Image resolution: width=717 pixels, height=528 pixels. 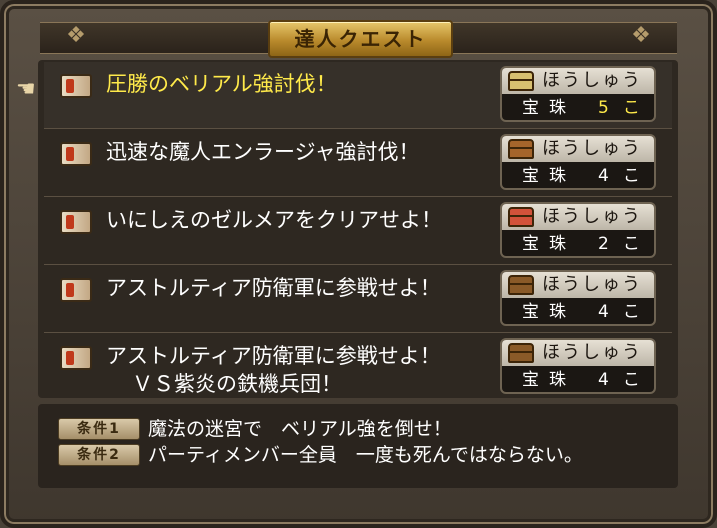 What do you see at coordinates (300, 429) in the screenshot?
I see `condition-text: 魔法の迷宮で ベリアル強を倒せ！` at bounding box center [300, 429].